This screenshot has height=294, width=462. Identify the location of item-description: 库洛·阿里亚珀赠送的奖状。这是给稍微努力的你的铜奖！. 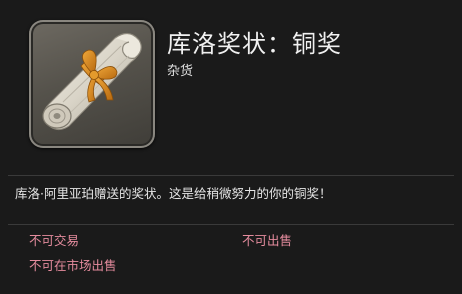
(173, 193).